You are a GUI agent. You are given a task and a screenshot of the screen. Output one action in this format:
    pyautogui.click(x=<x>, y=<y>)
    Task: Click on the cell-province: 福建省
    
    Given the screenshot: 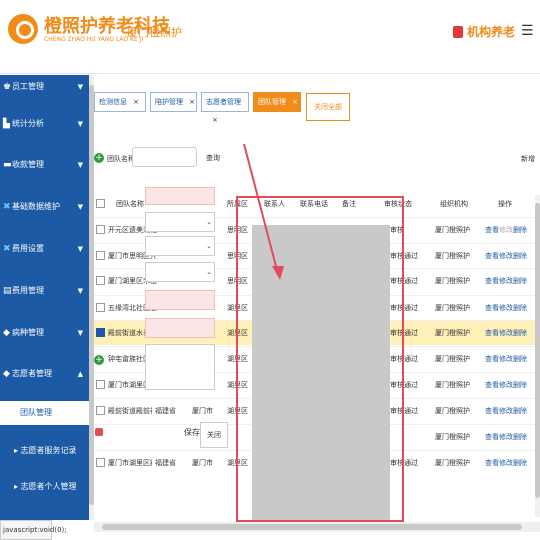 What is the action you would take?
    pyautogui.click(x=165, y=463)
    